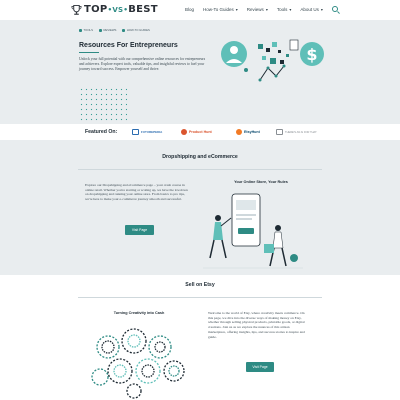 The image size is (400, 400). I want to click on page-title: Resources For Entrepreneurs, so click(128, 45).